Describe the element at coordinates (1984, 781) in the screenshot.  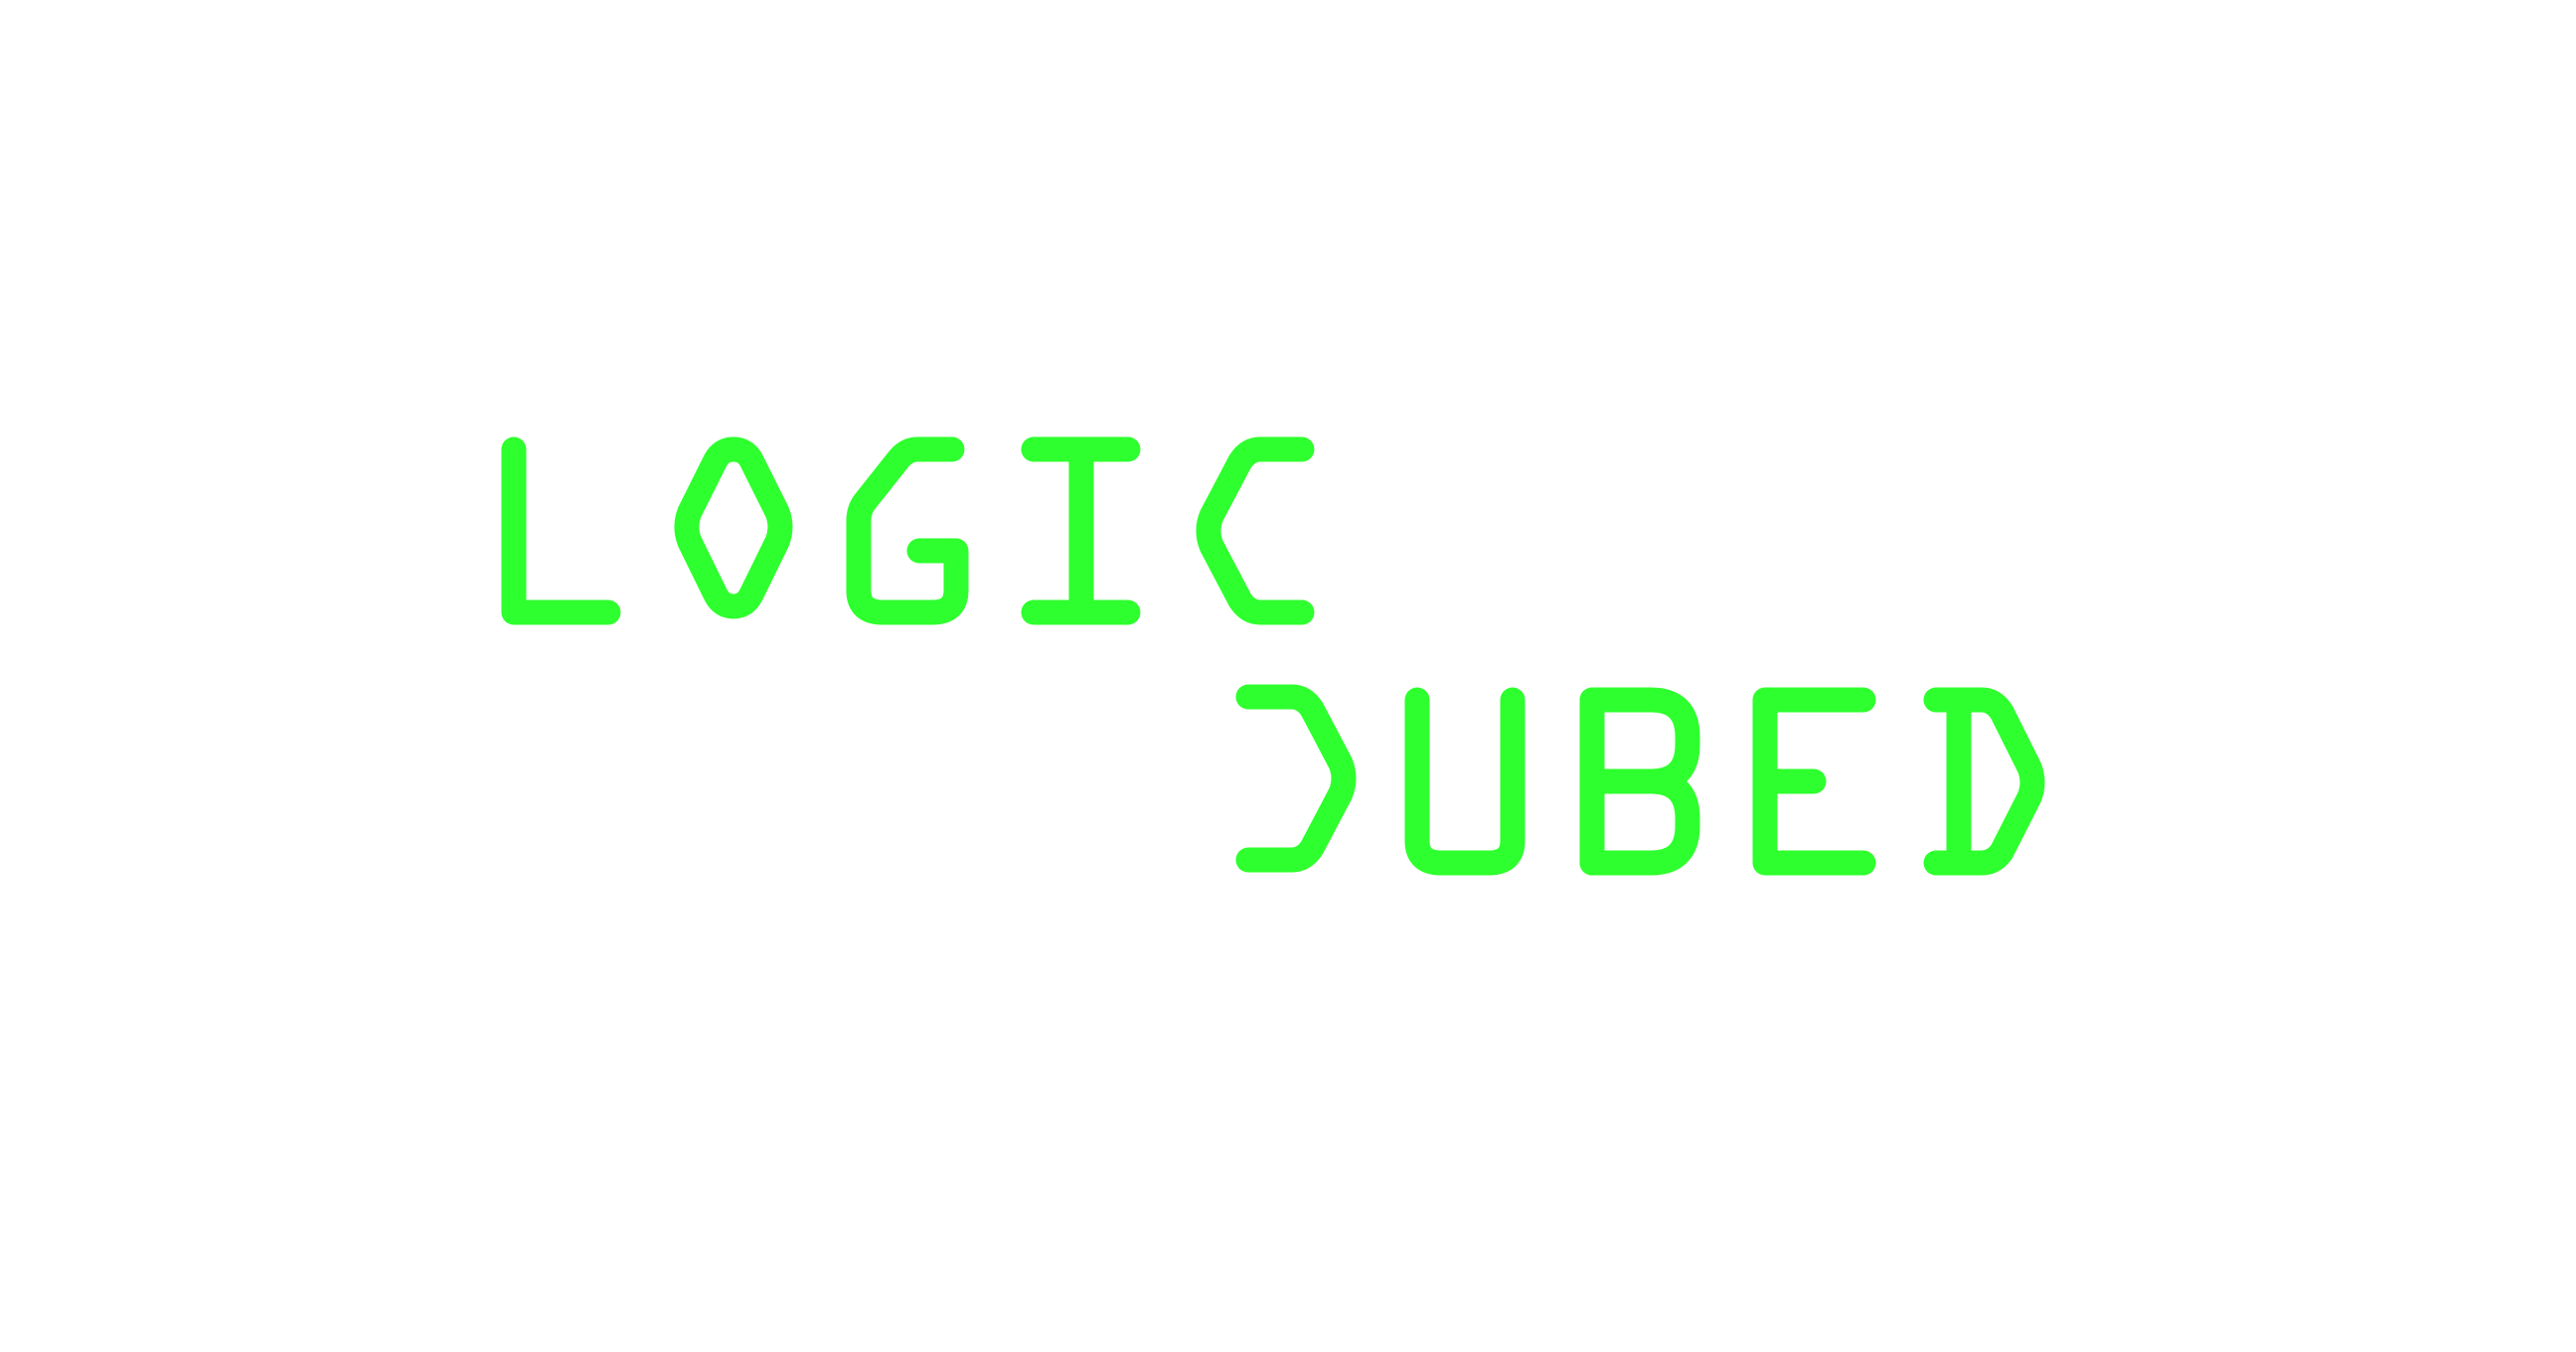
I see `letter-d` at that location.